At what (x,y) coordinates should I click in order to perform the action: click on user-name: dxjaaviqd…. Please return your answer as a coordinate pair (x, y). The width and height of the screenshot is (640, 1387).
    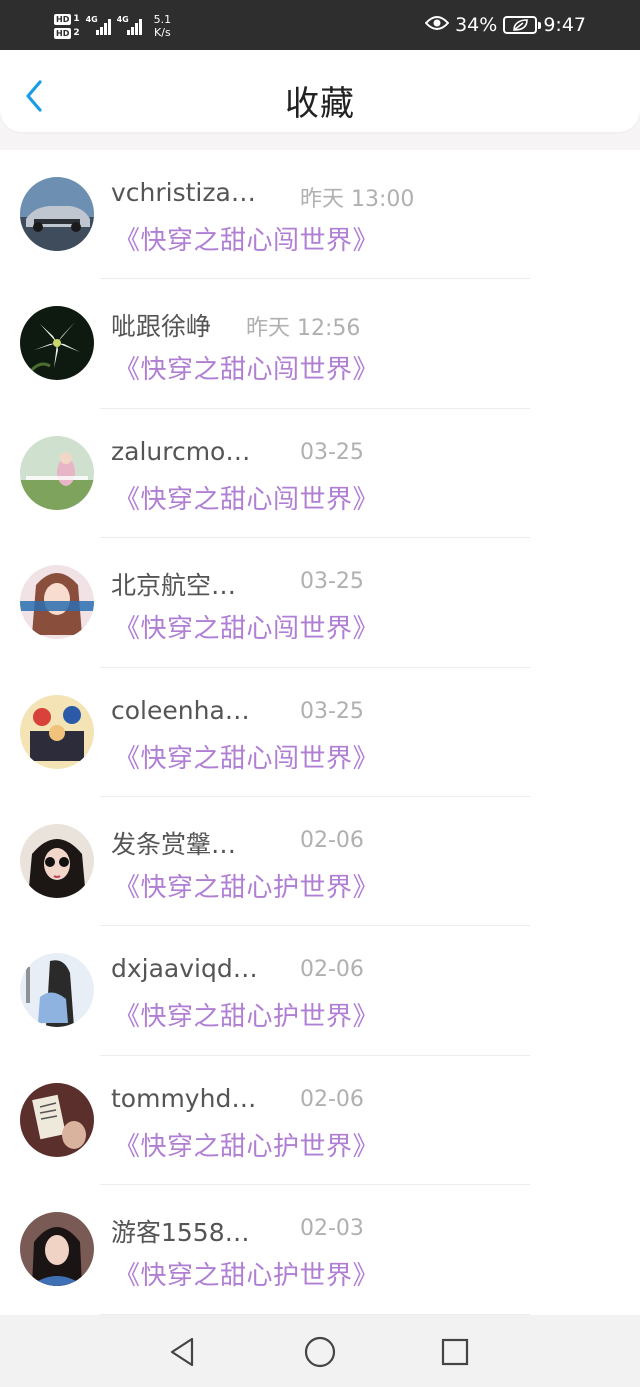
    Looking at the image, I should click on (184, 969).